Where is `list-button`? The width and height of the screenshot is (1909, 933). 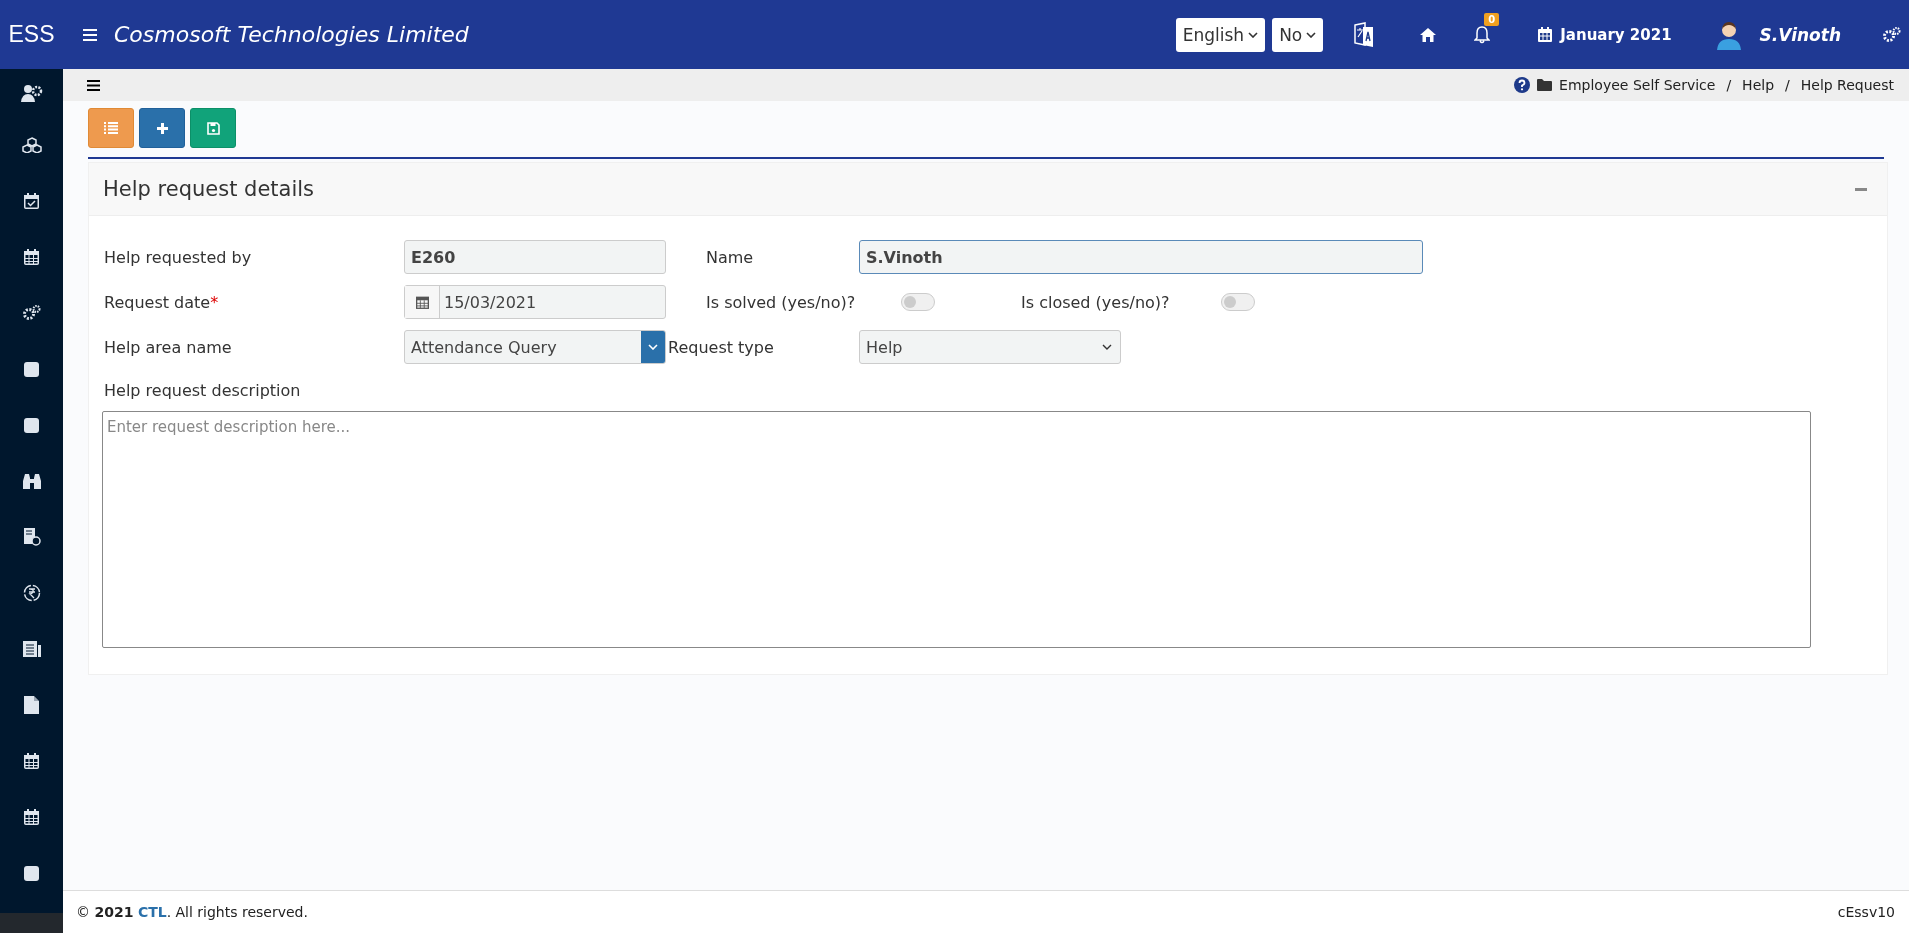
list-button is located at coordinates (111, 128).